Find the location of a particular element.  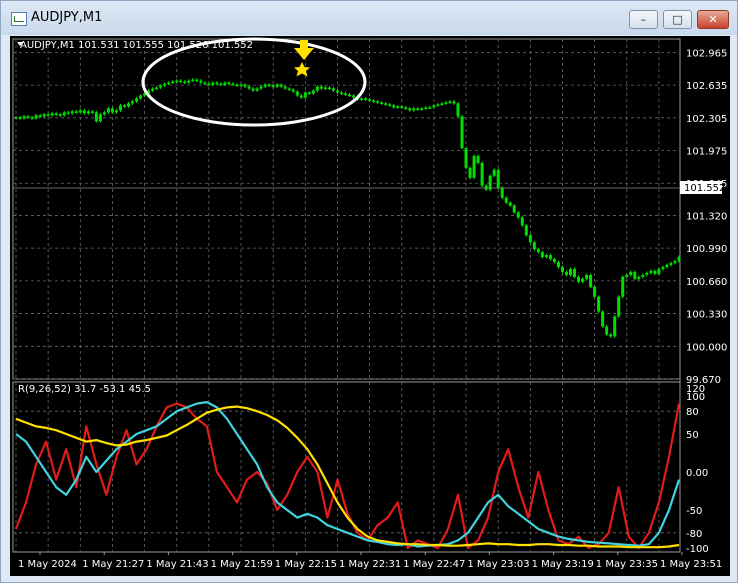

time-tick-label: 1 May 23:03 is located at coordinates (498, 564).